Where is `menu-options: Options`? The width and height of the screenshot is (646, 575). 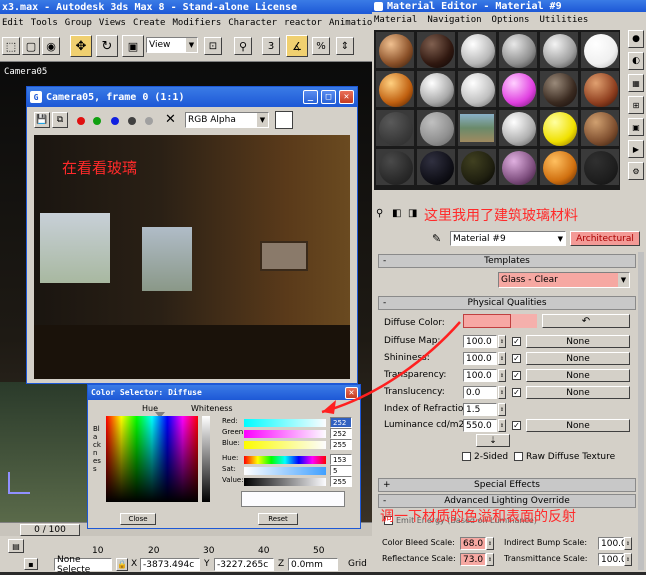 menu-options: Options is located at coordinates (511, 20).